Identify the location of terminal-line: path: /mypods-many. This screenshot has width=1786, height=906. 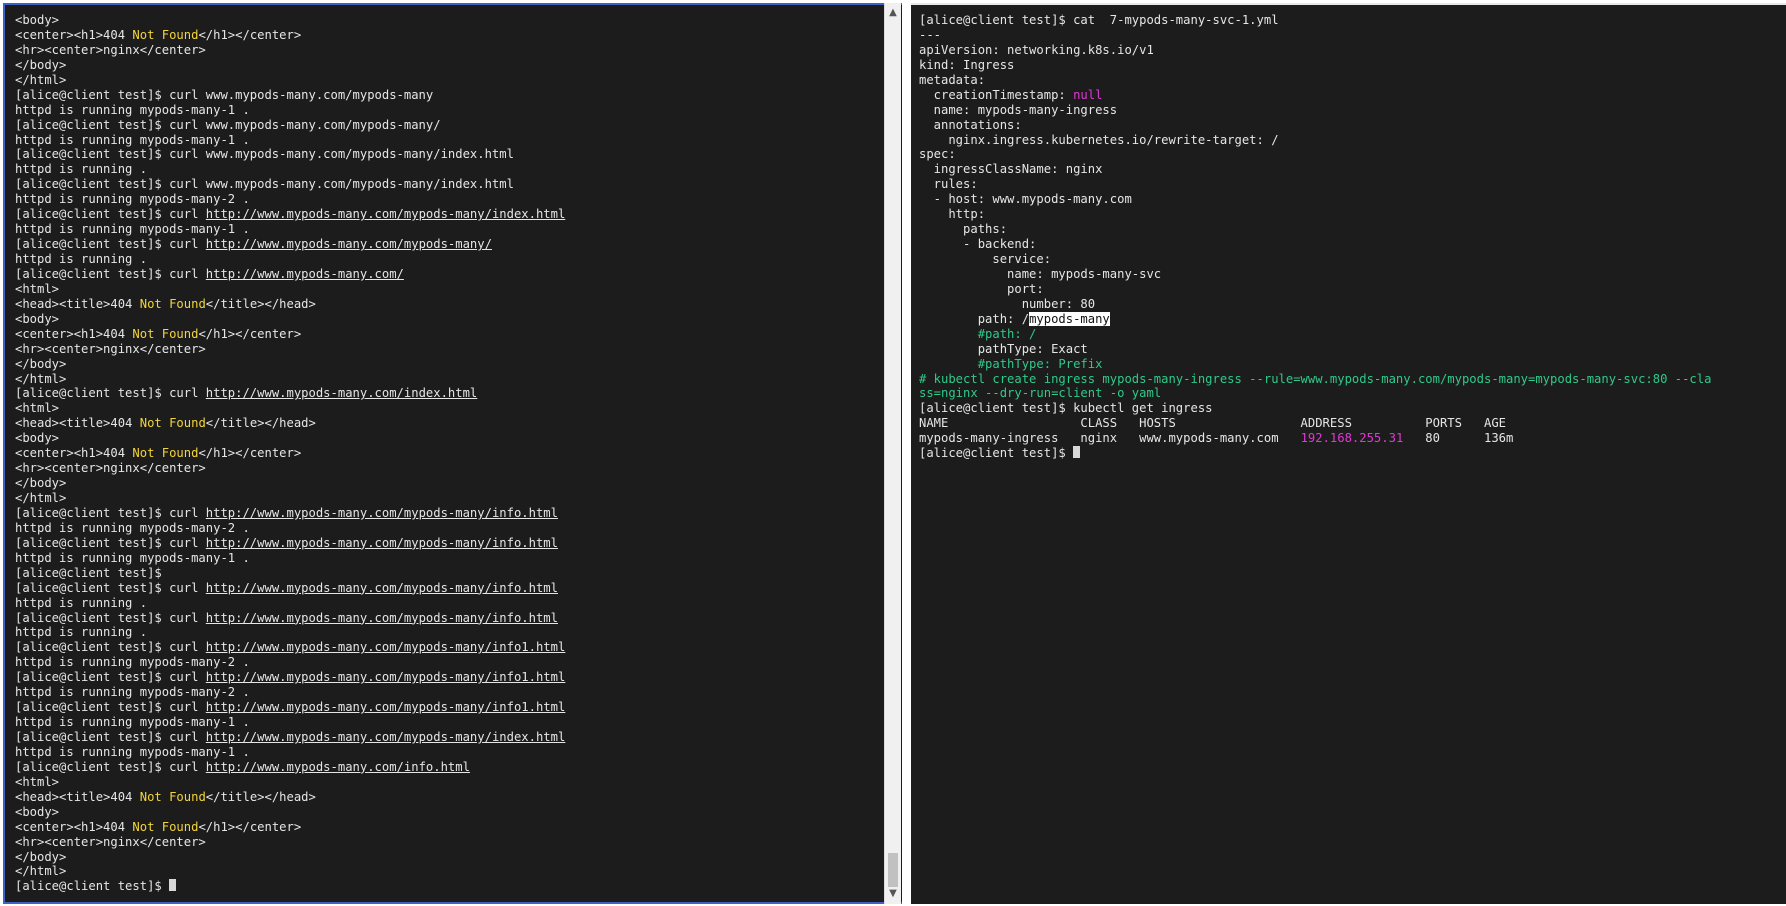
(1352, 319).